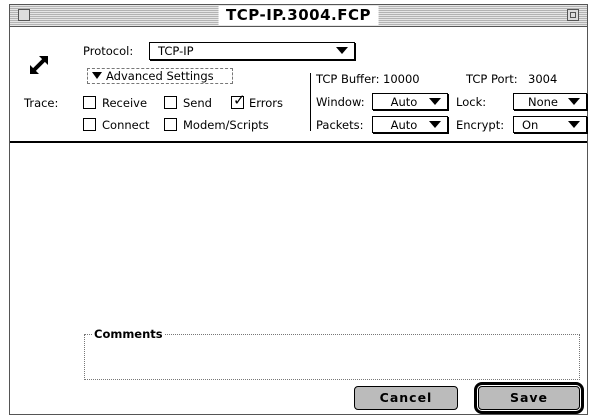 The height and width of the screenshot is (419, 599). What do you see at coordinates (126, 125) in the screenshot?
I see `connect-label: Connect` at bounding box center [126, 125].